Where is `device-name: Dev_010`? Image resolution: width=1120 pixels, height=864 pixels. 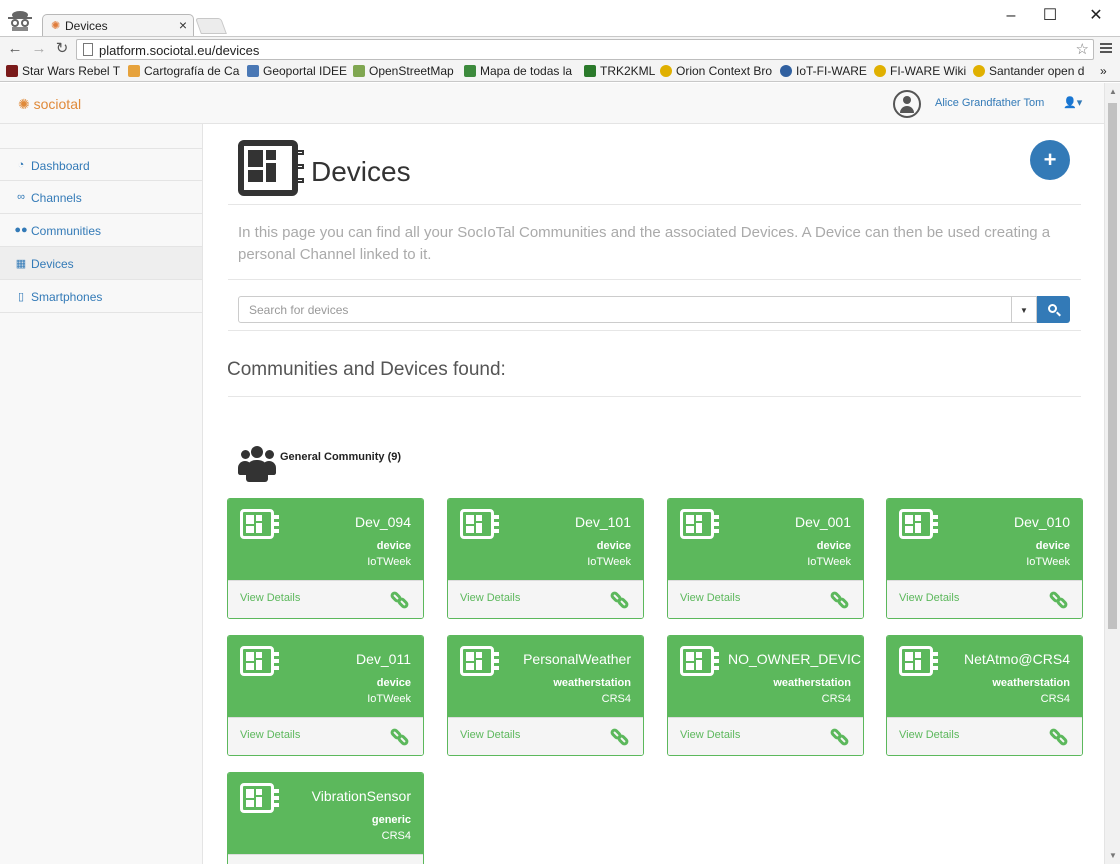
device-name: Dev_010 is located at coordinates (1041, 522).